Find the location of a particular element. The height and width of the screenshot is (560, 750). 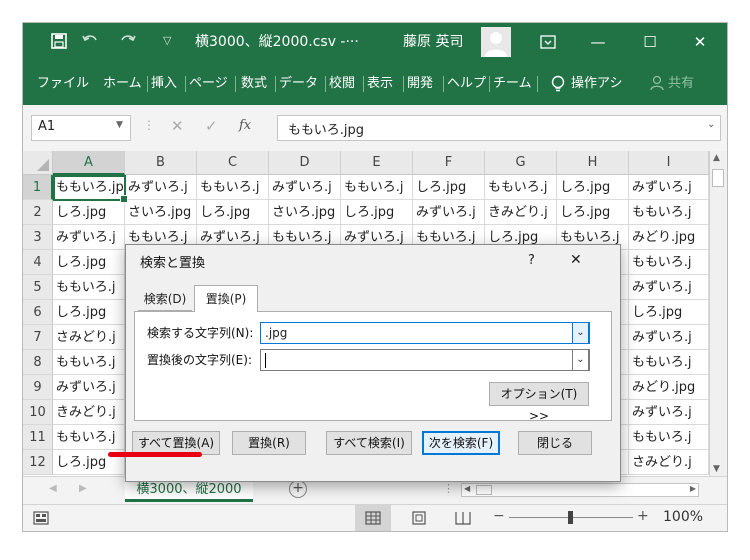

zoom-slider-thumb is located at coordinates (570, 517).